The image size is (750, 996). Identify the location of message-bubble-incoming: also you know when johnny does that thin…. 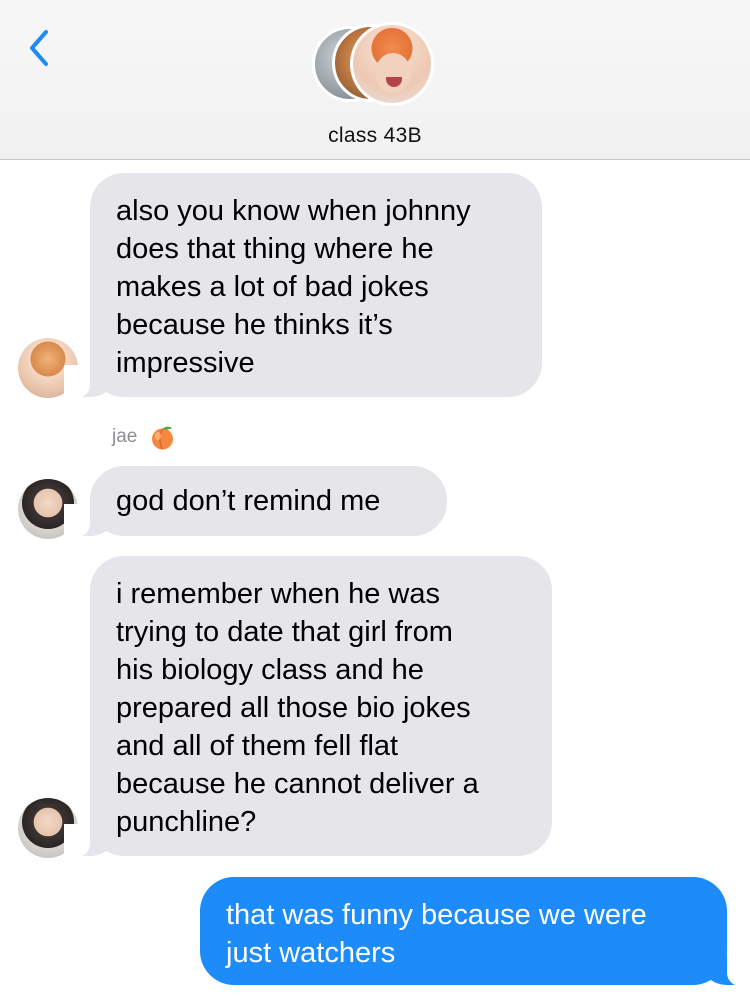
(303, 286).